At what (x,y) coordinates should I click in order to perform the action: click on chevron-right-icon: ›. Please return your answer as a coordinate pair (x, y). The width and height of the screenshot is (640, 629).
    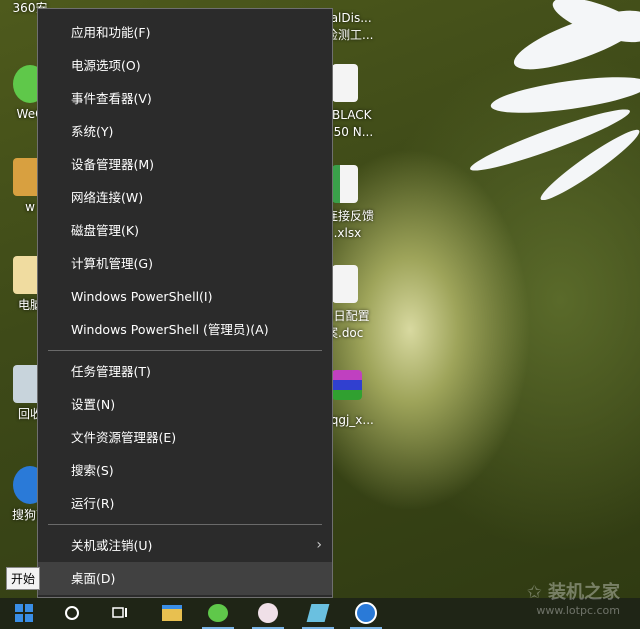
    Looking at the image, I should click on (319, 545).